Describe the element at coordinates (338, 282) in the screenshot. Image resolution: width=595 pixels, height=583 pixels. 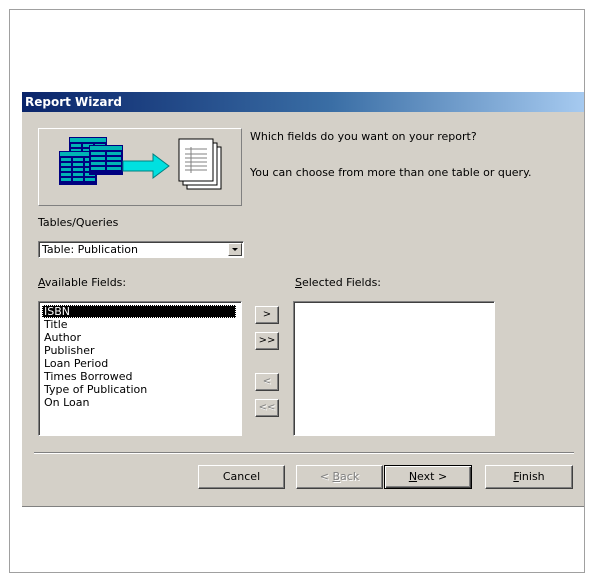
I see `selected-fields-label: Selected Fields:` at that location.